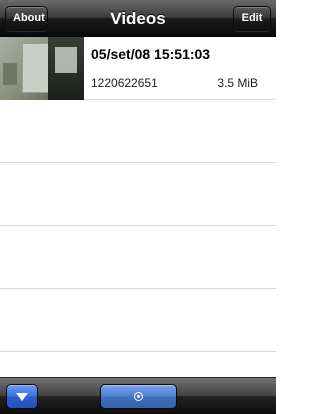  Describe the element at coordinates (138, 68) in the screenshot. I see `video-list-item: 05/set/08 15:51:03 1220622651 3.5 MiB` at that location.